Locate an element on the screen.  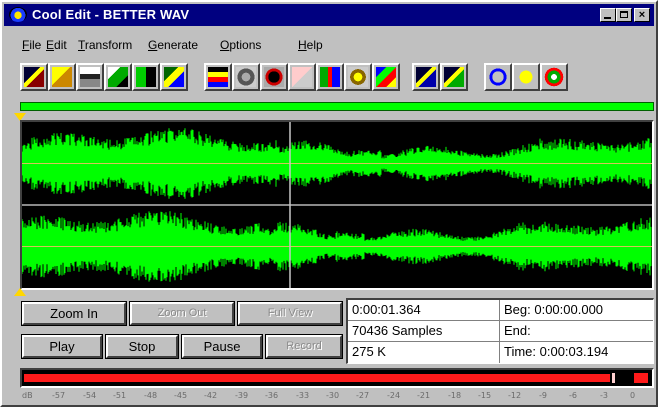
open-wave-icon is located at coordinates (34, 77).